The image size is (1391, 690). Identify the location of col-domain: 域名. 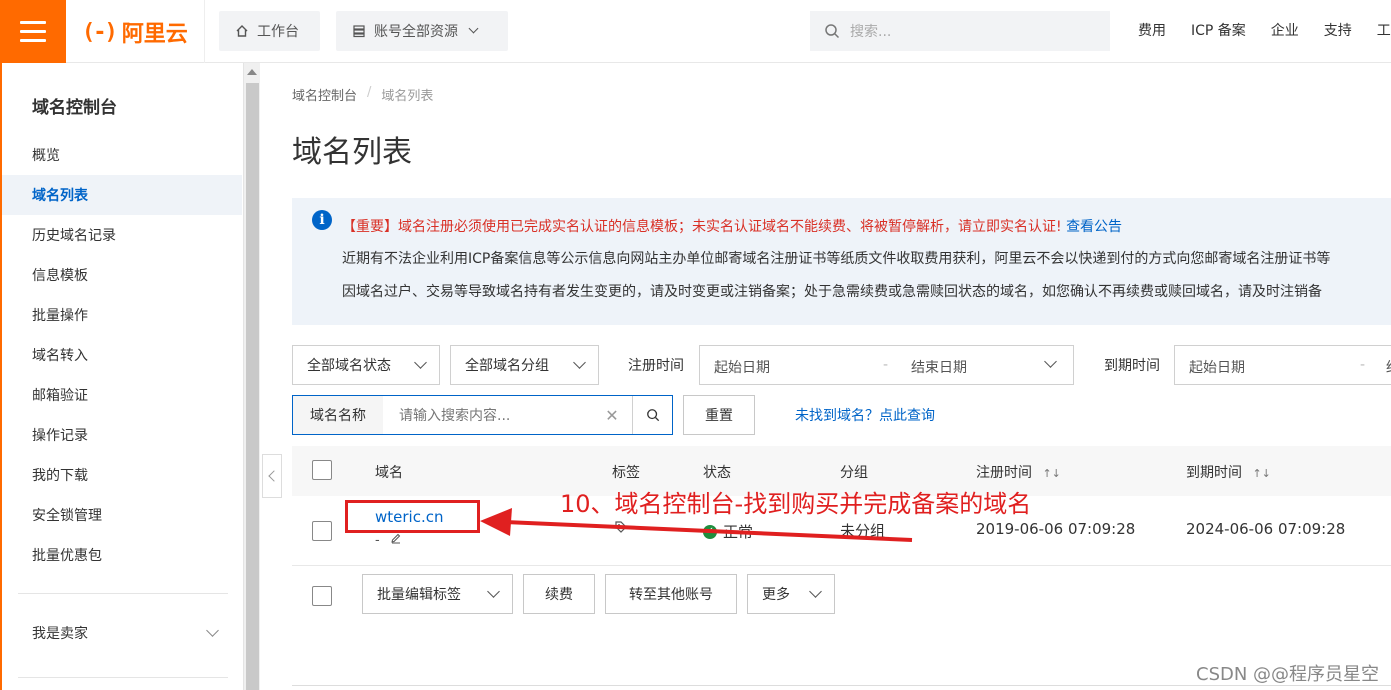
(389, 473).